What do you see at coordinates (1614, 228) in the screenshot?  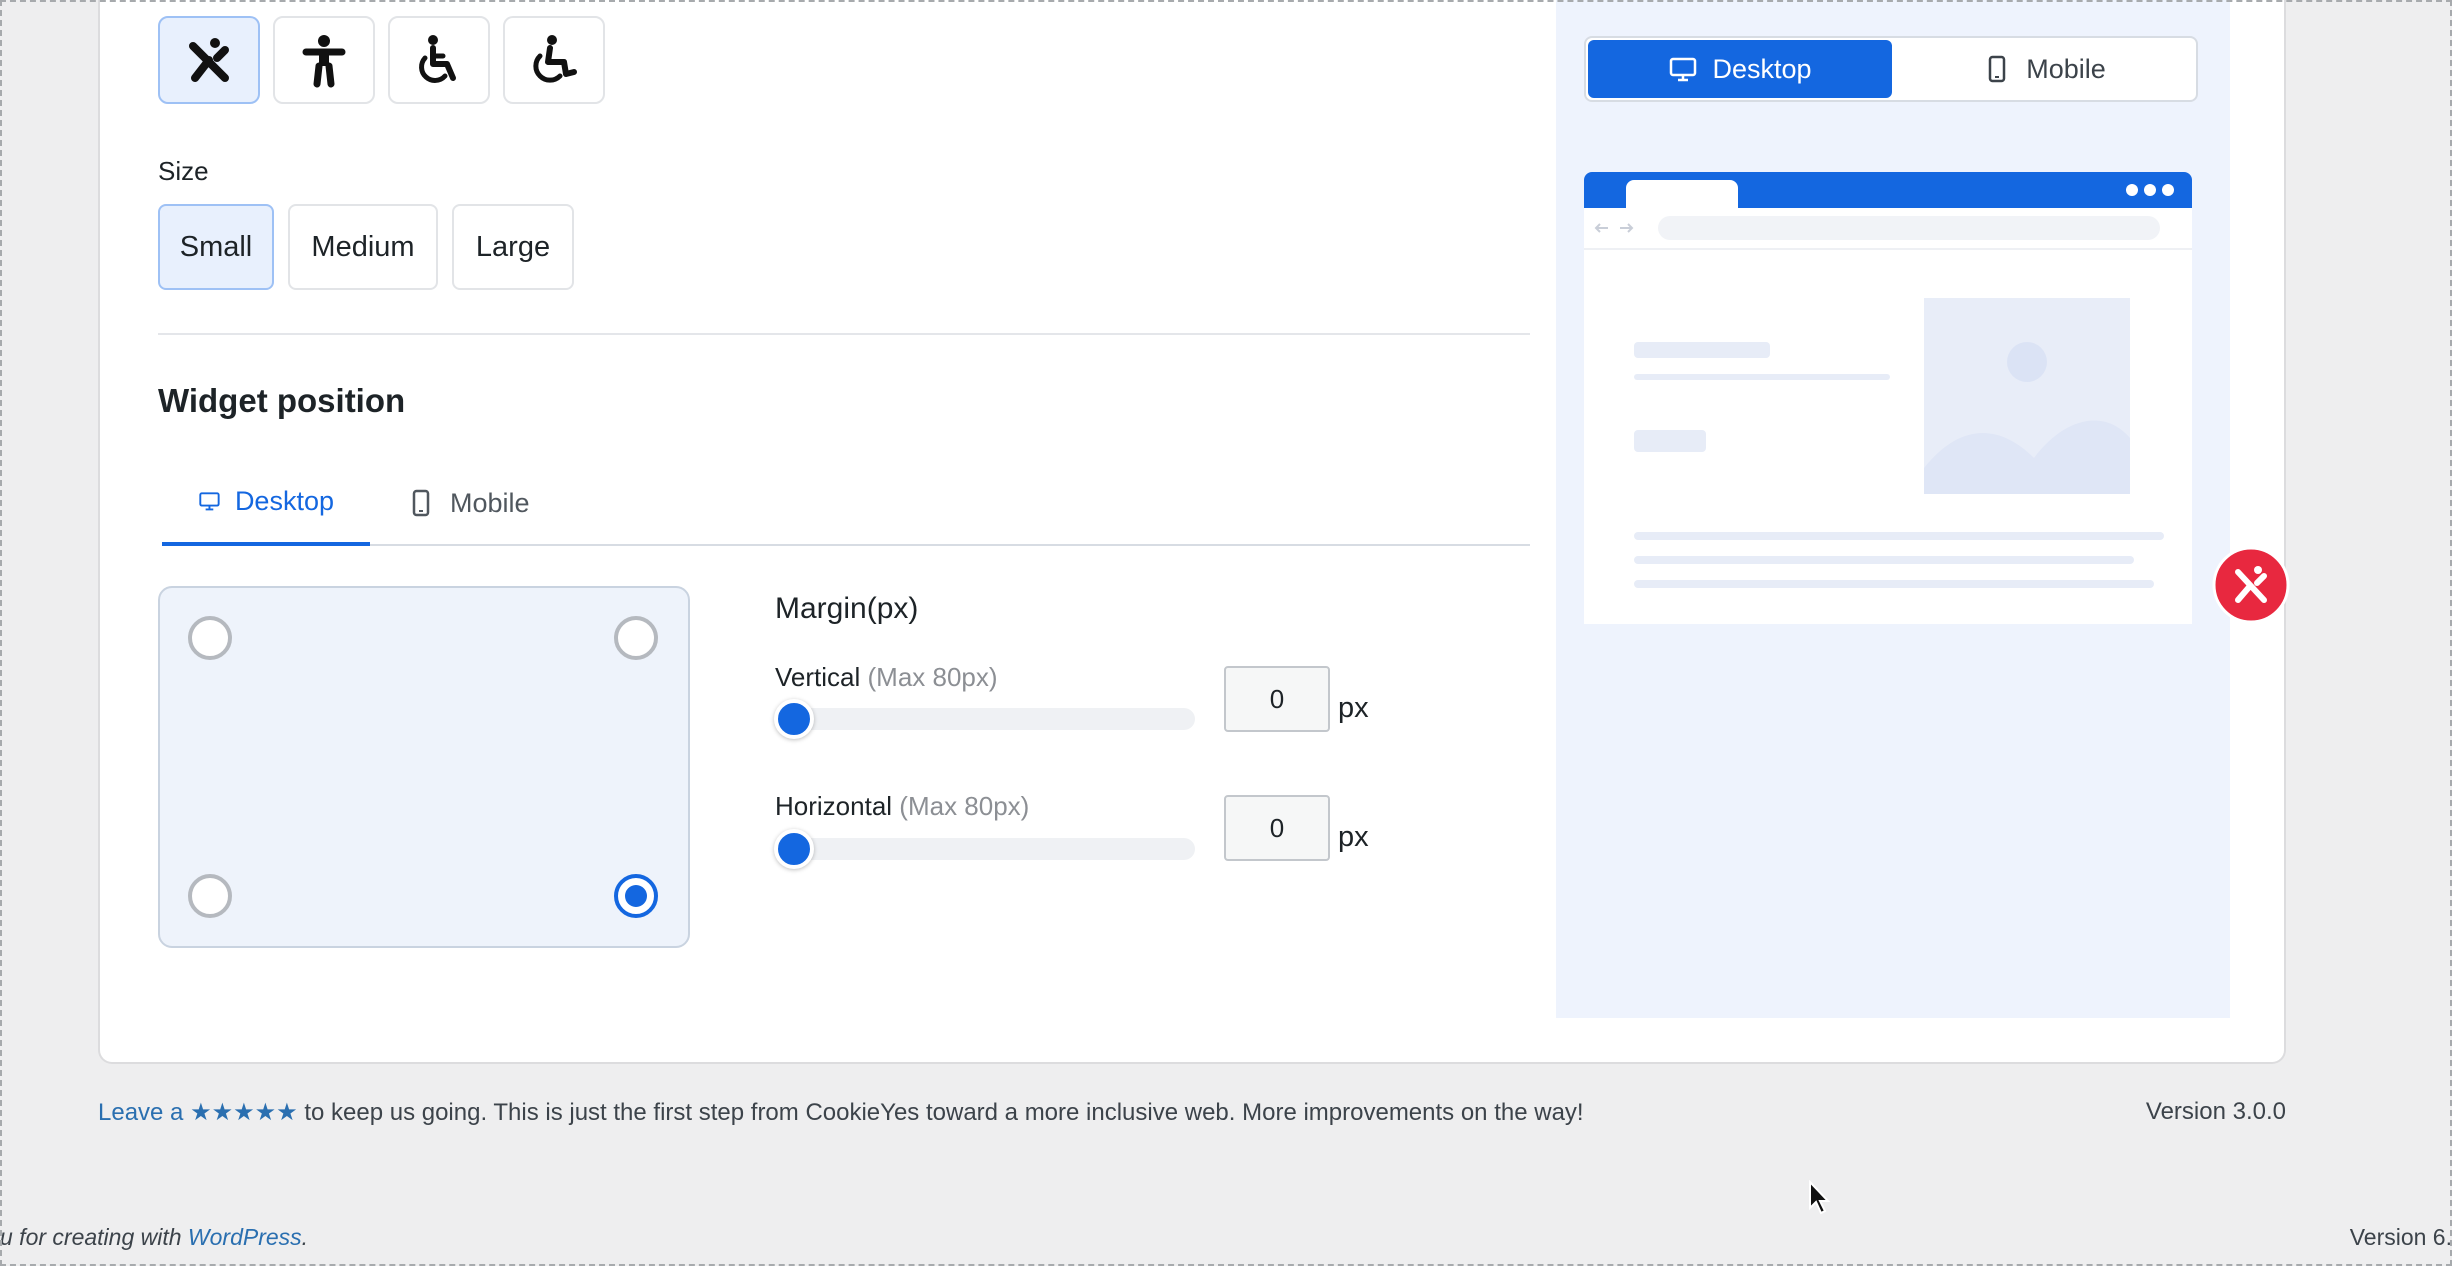 I see `browser-nav-arrows-icon` at bounding box center [1614, 228].